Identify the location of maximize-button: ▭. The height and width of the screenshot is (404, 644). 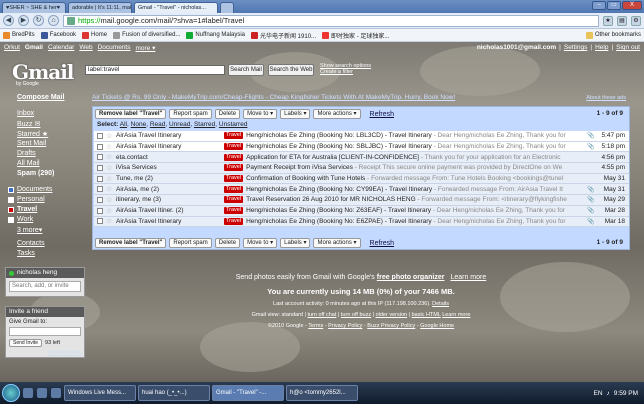
(614, 5).